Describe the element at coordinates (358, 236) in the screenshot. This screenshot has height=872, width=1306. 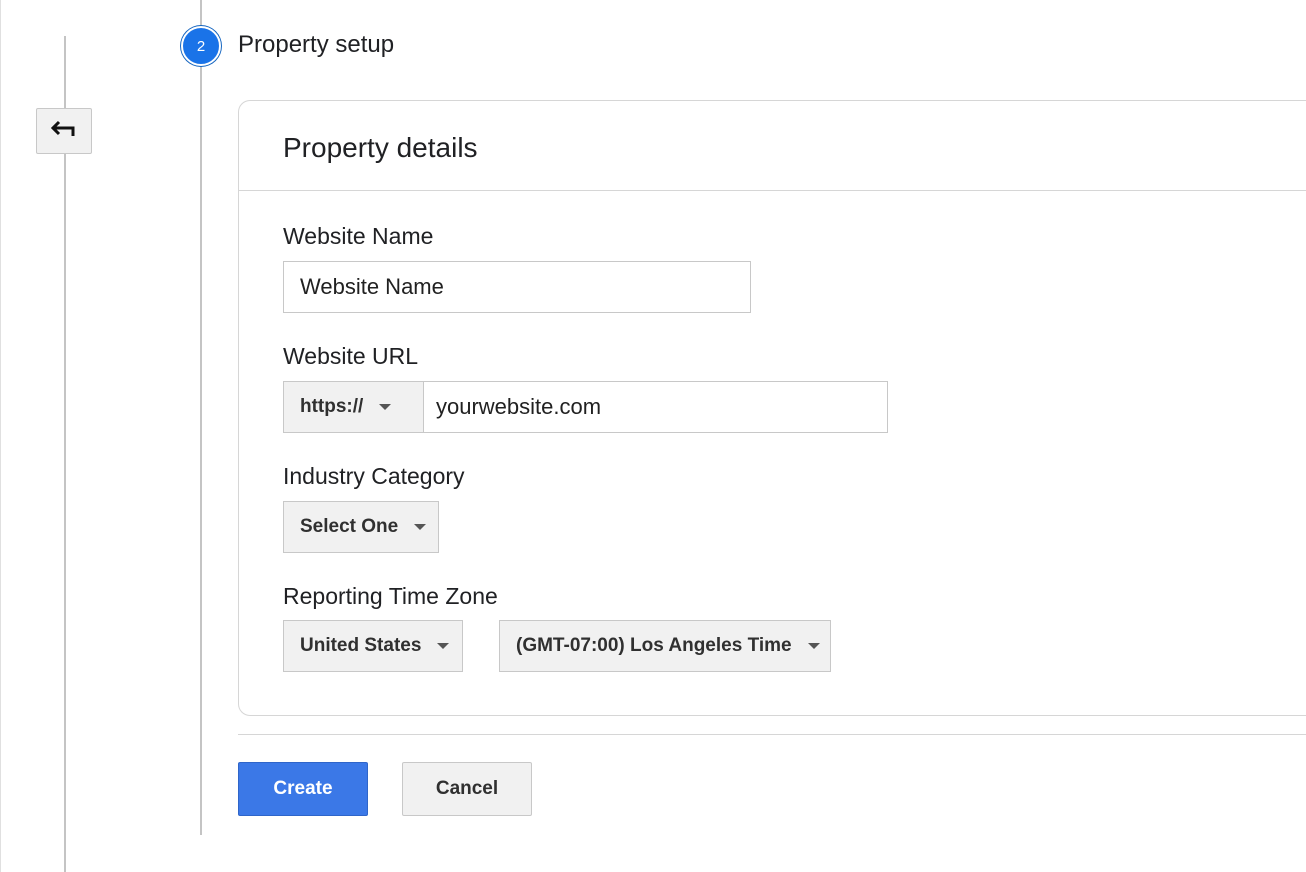
I see `website-name-label: Website Name` at that location.